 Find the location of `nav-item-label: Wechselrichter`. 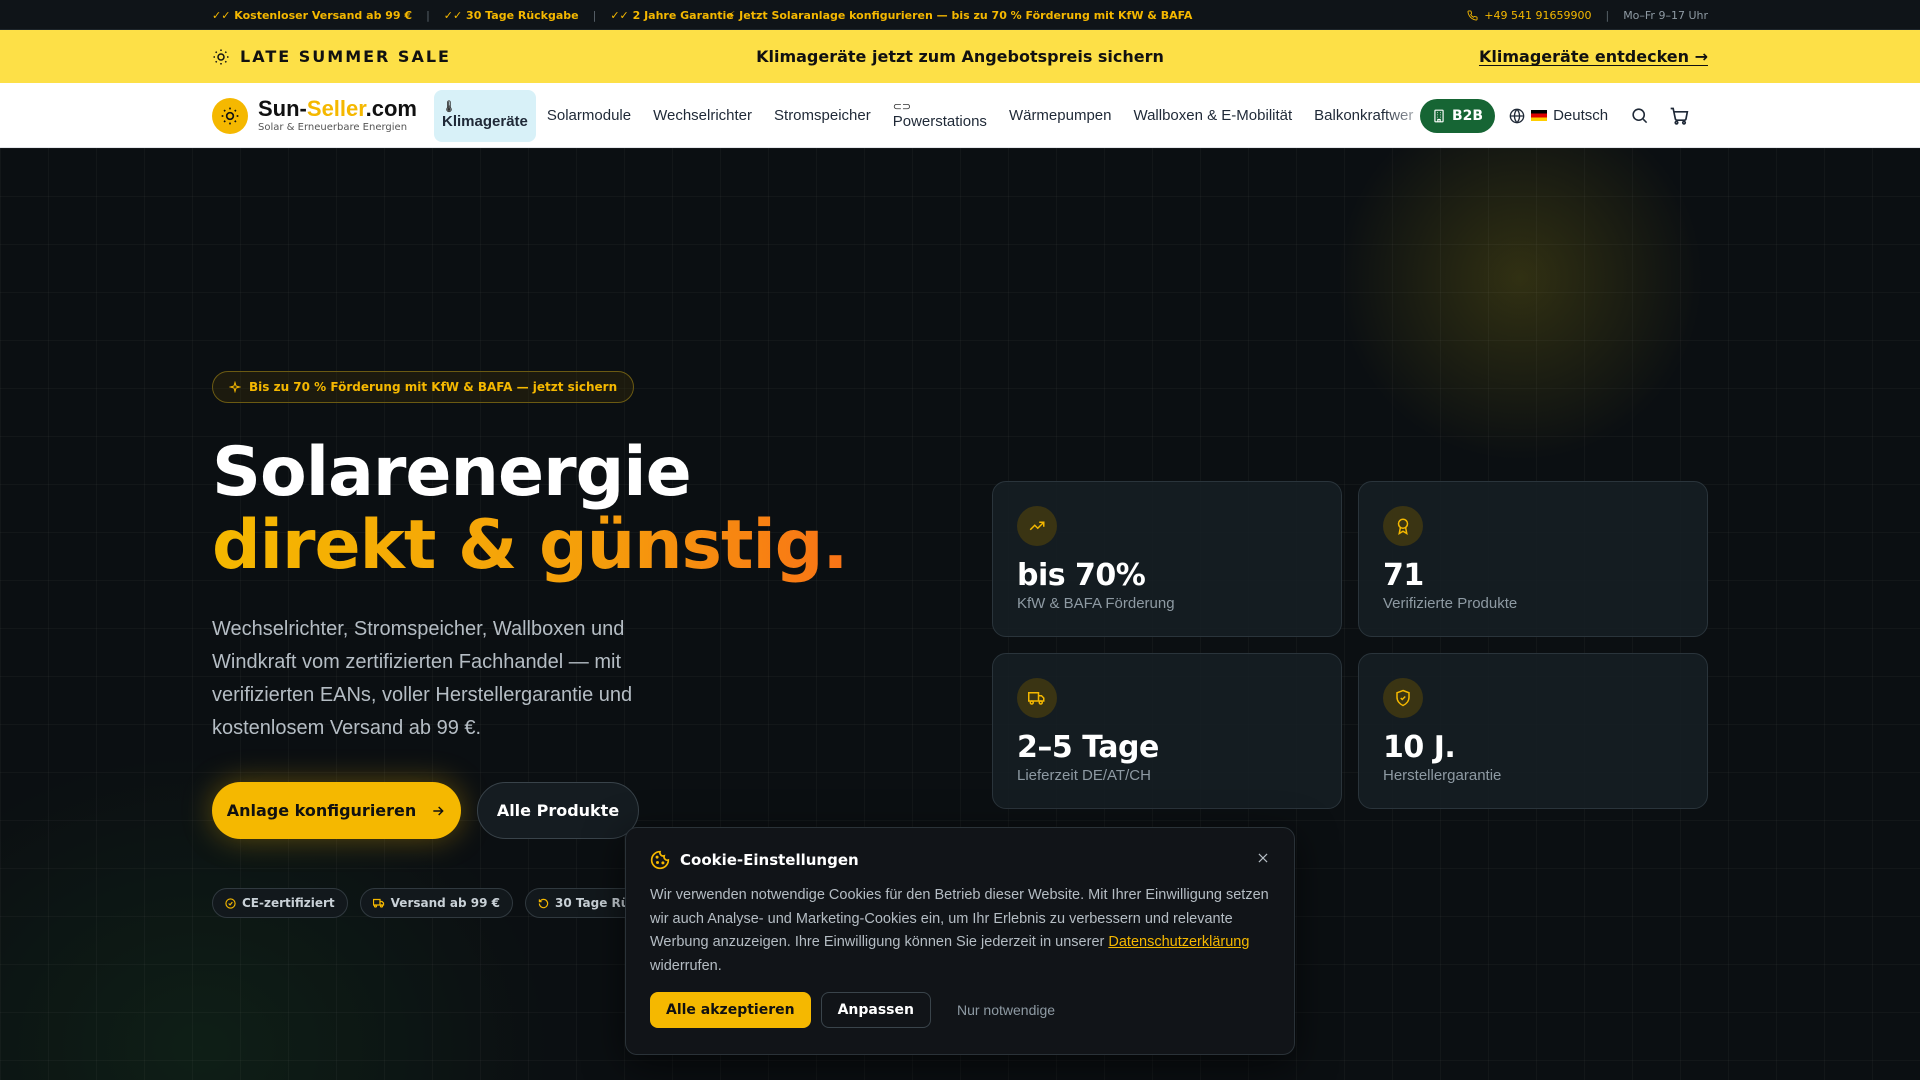

nav-item-label: Wechselrichter is located at coordinates (703, 115).